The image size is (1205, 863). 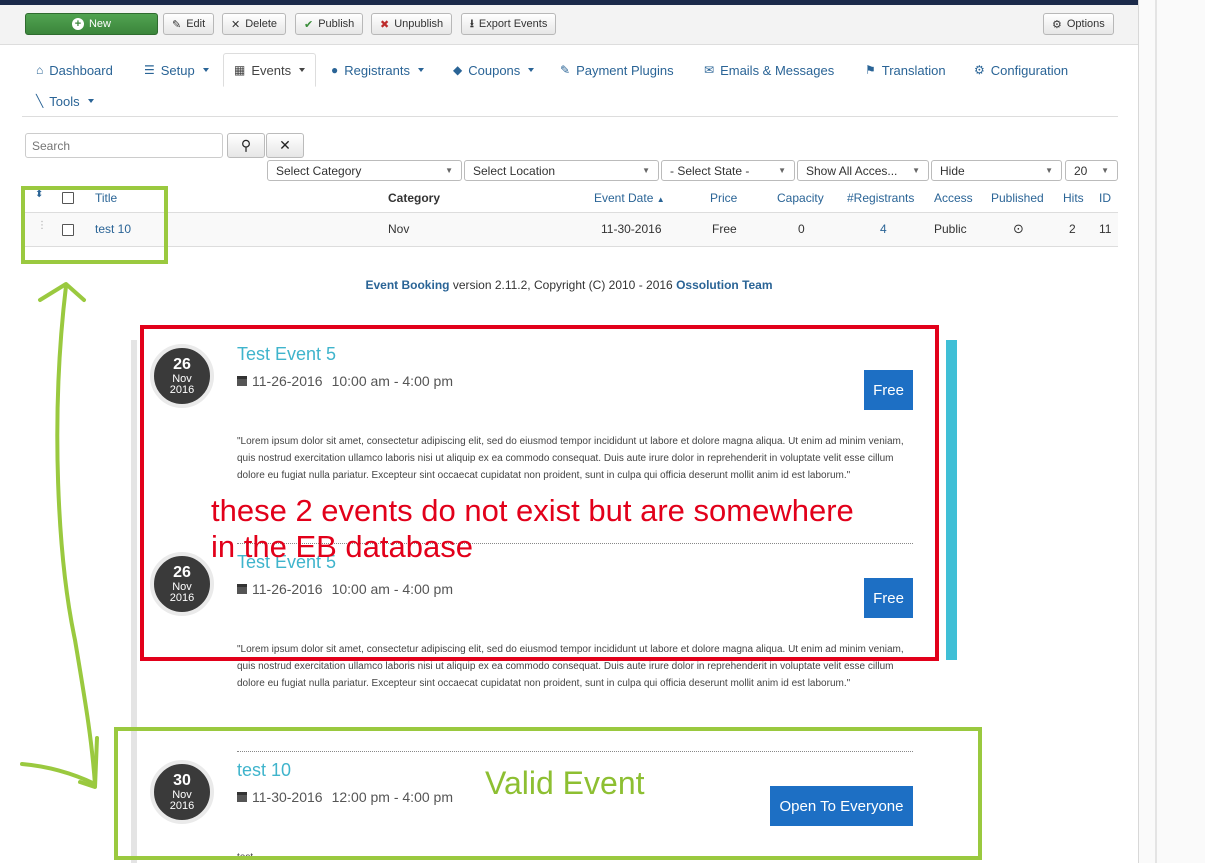 I want to click on gear-icon: ⚙, so click(x=1057, y=24).